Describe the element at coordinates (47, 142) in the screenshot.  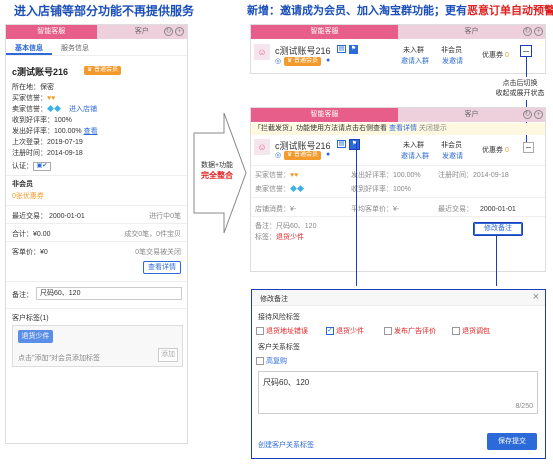
I see `last-login: 上次登录：2019-07-19` at that location.